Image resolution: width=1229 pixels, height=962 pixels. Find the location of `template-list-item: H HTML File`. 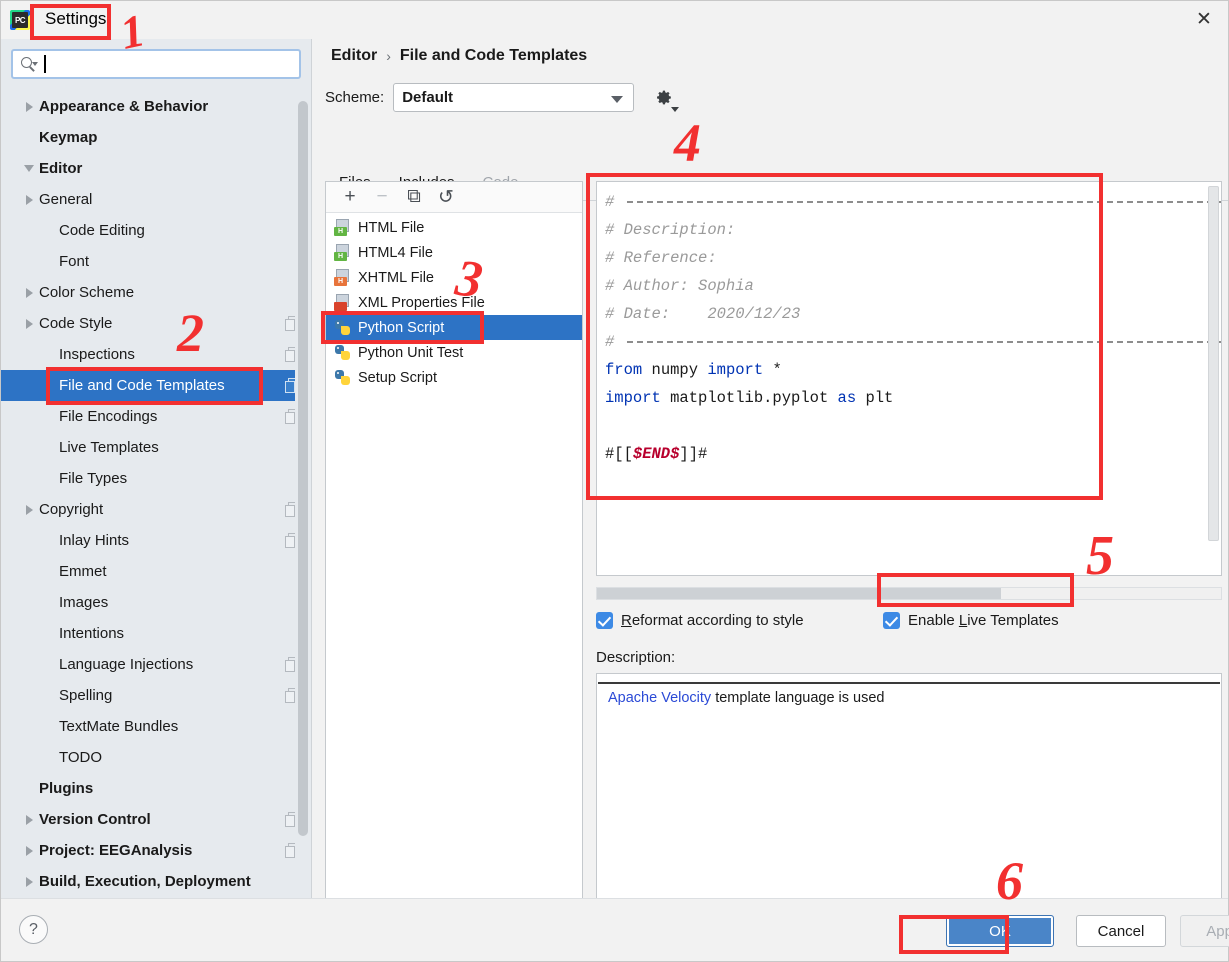

template-list-item: H HTML File is located at coordinates (454, 227).